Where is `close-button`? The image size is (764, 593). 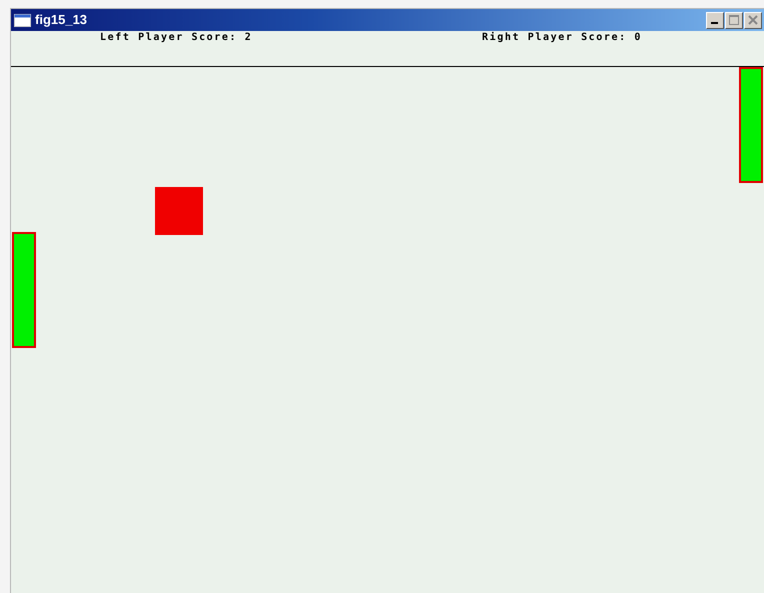 close-button is located at coordinates (753, 20).